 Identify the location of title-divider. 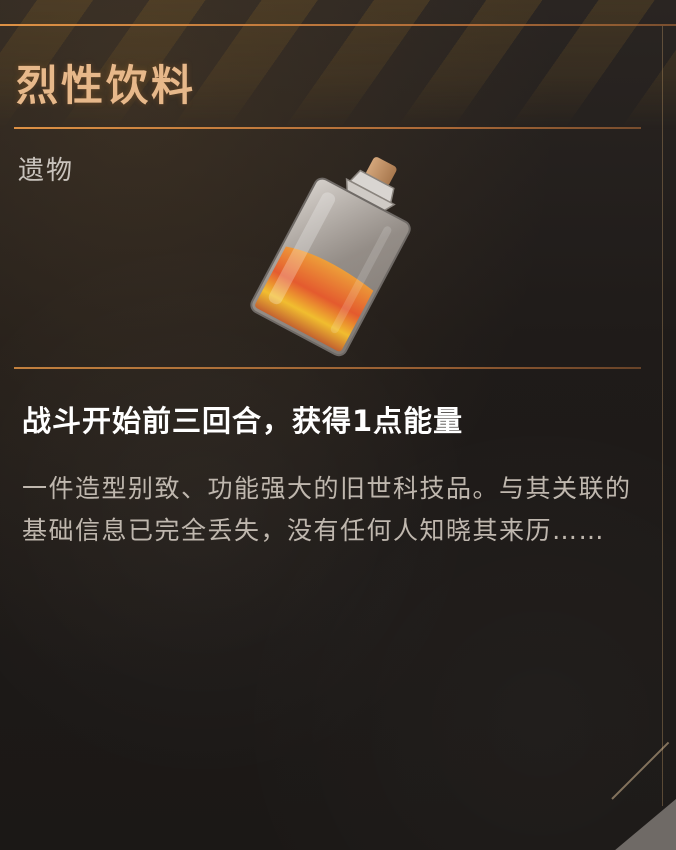
(327, 128).